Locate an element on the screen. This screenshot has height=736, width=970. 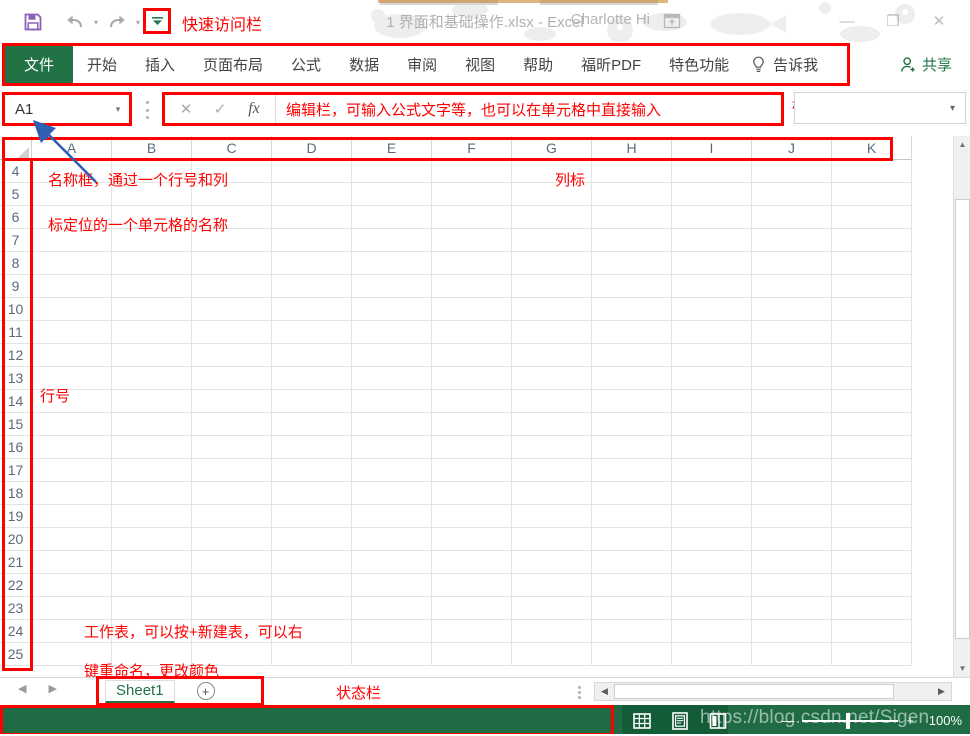
column-header-C: C is located at coordinates (232, 148).